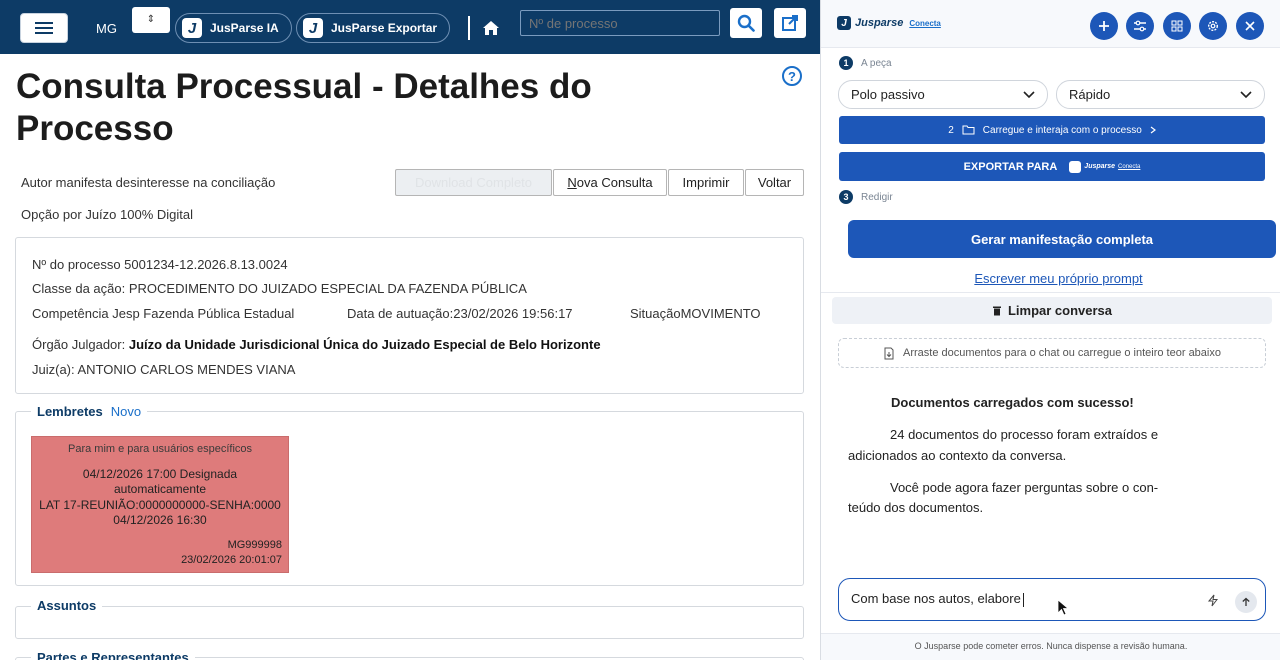 The height and width of the screenshot is (660, 1280). What do you see at coordinates (1153, 130) in the screenshot?
I see `chevron-right-icon` at bounding box center [1153, 130].